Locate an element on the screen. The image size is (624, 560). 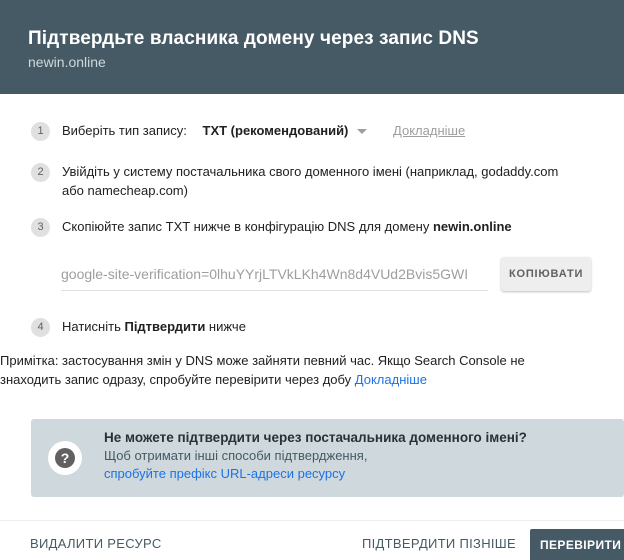
step-text: Натисніть Підтвердити нижче is located at coordinates (154, 326).